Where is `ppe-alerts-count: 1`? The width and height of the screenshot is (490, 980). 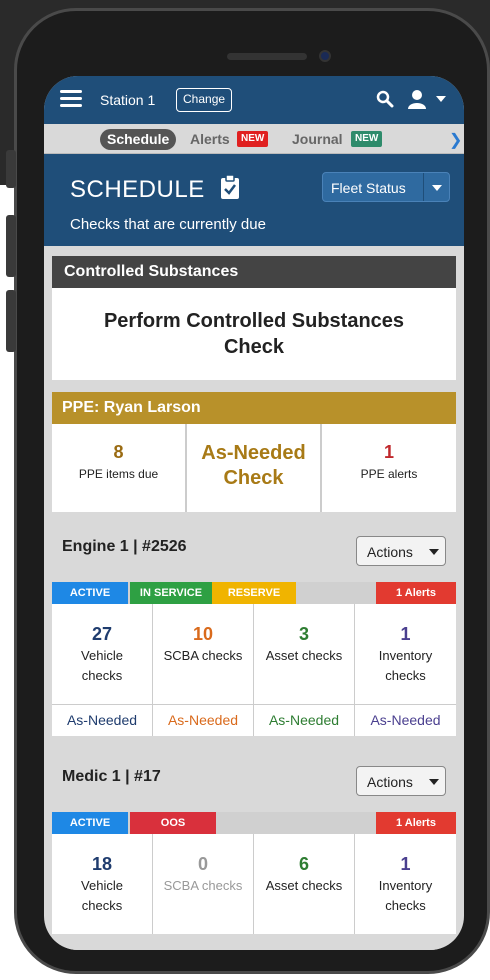 ppe-alerts-count: 1 is located at coordinates (388, 452).